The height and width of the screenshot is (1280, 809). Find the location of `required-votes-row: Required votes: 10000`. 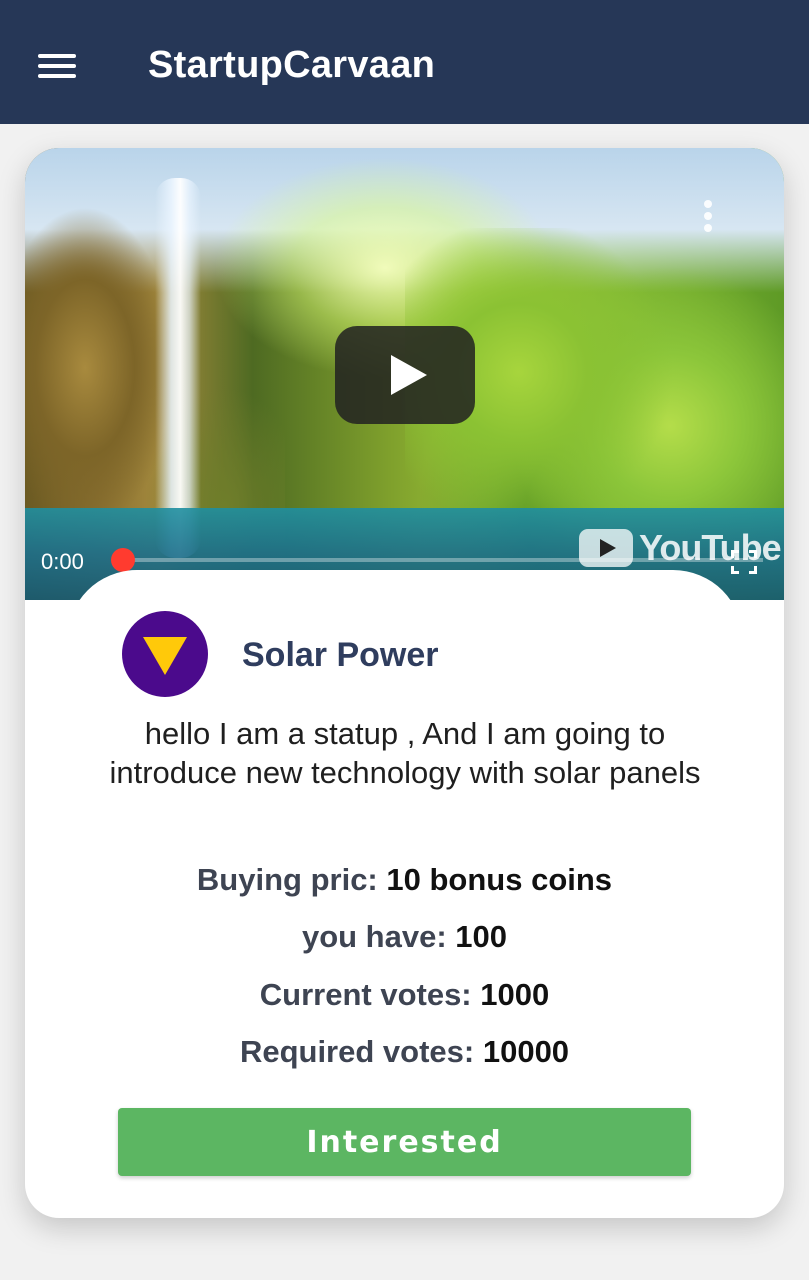

required-votes-row: Required votes: 10000 is located at coordinates (404, 1052).